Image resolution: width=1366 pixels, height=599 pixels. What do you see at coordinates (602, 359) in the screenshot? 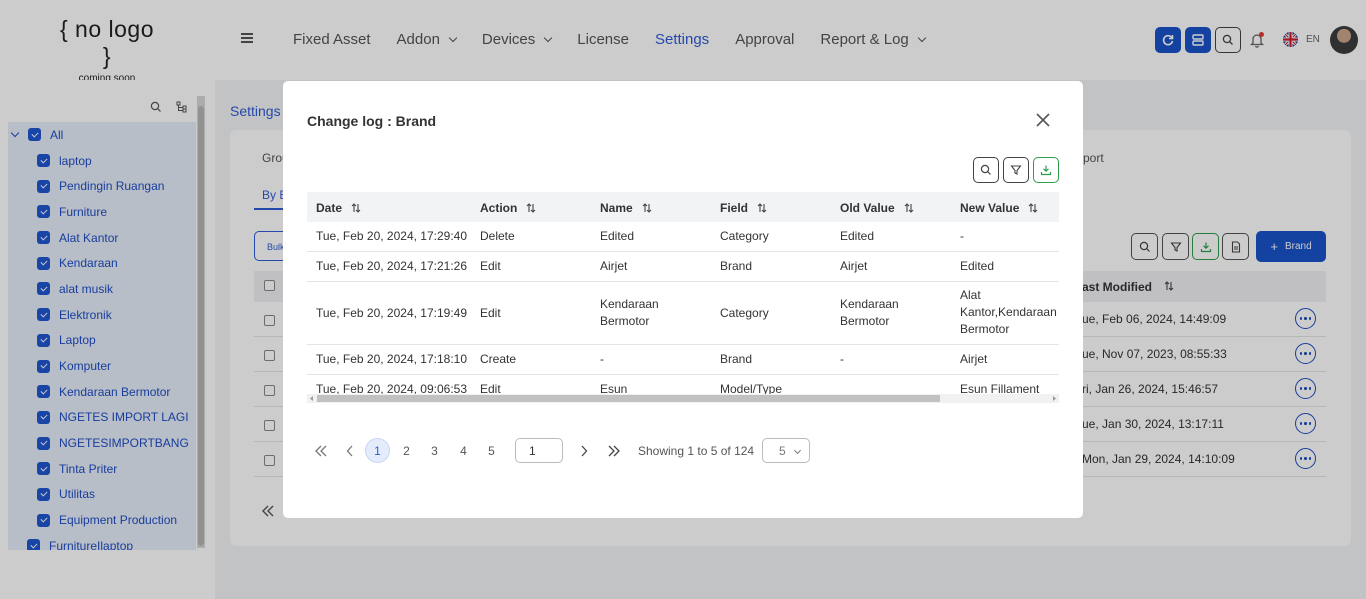
I see `name-cell: -` at bounding box center [602, 359].